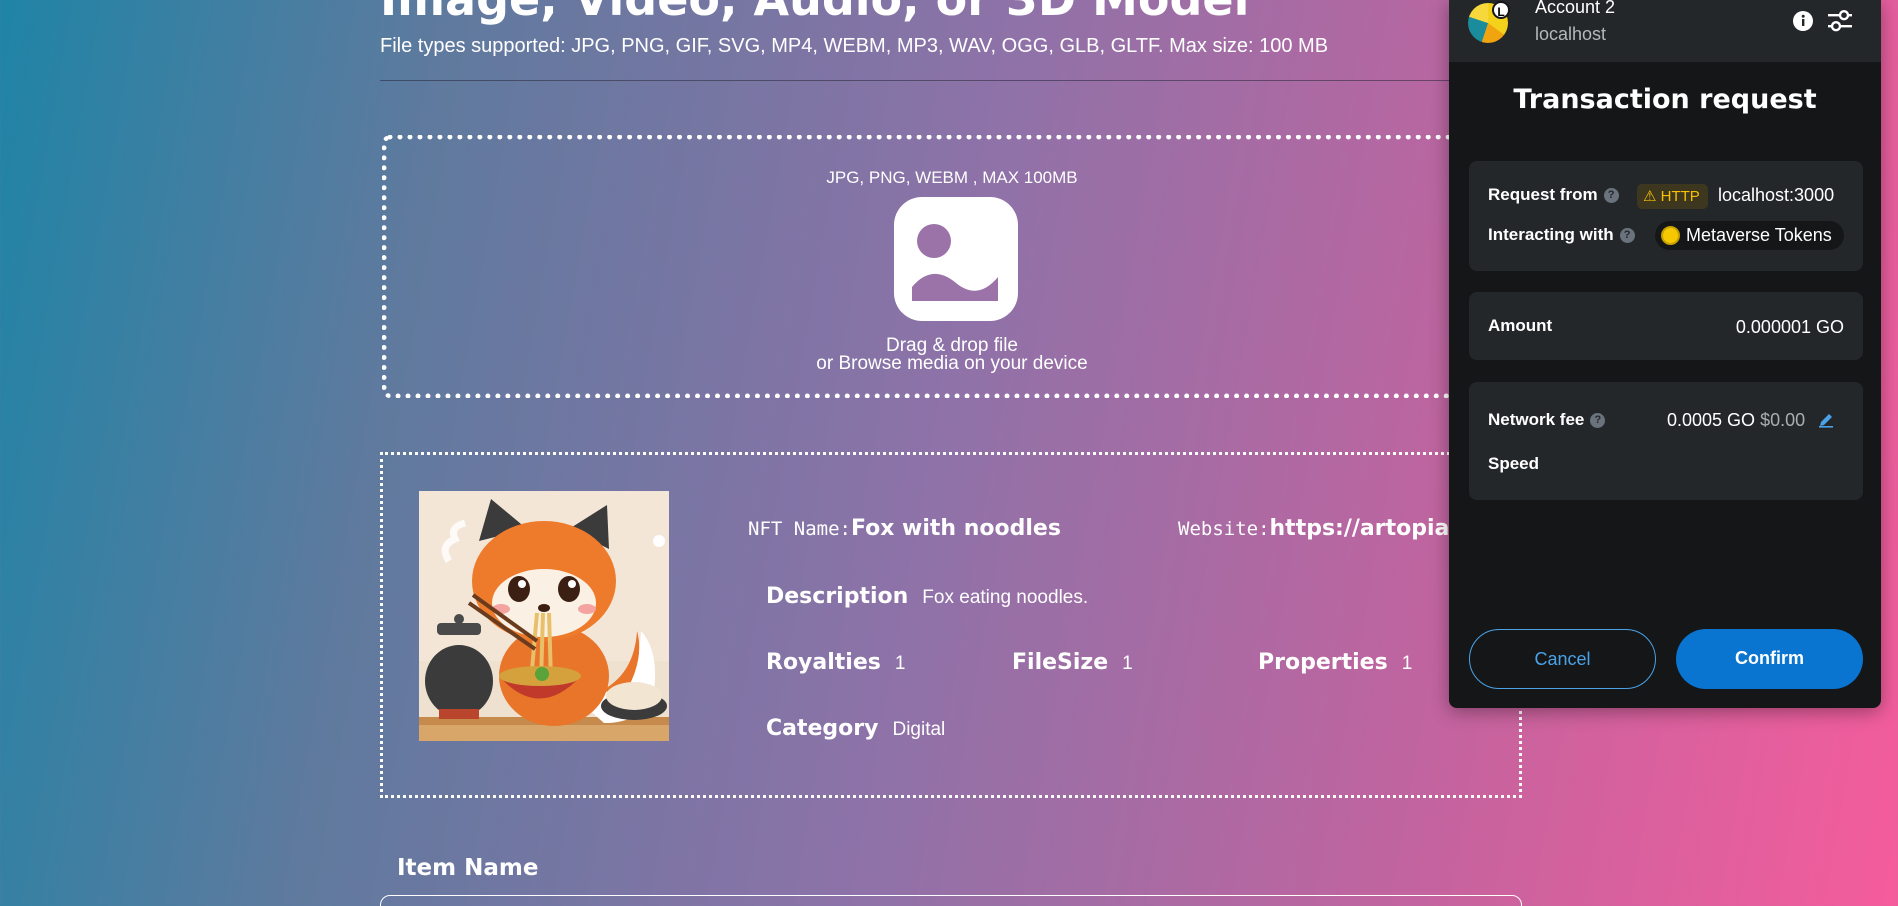 This screenshot has height=906, width=1898. I want to click on request-from-value: localhost:3000, so click(1776, 195).